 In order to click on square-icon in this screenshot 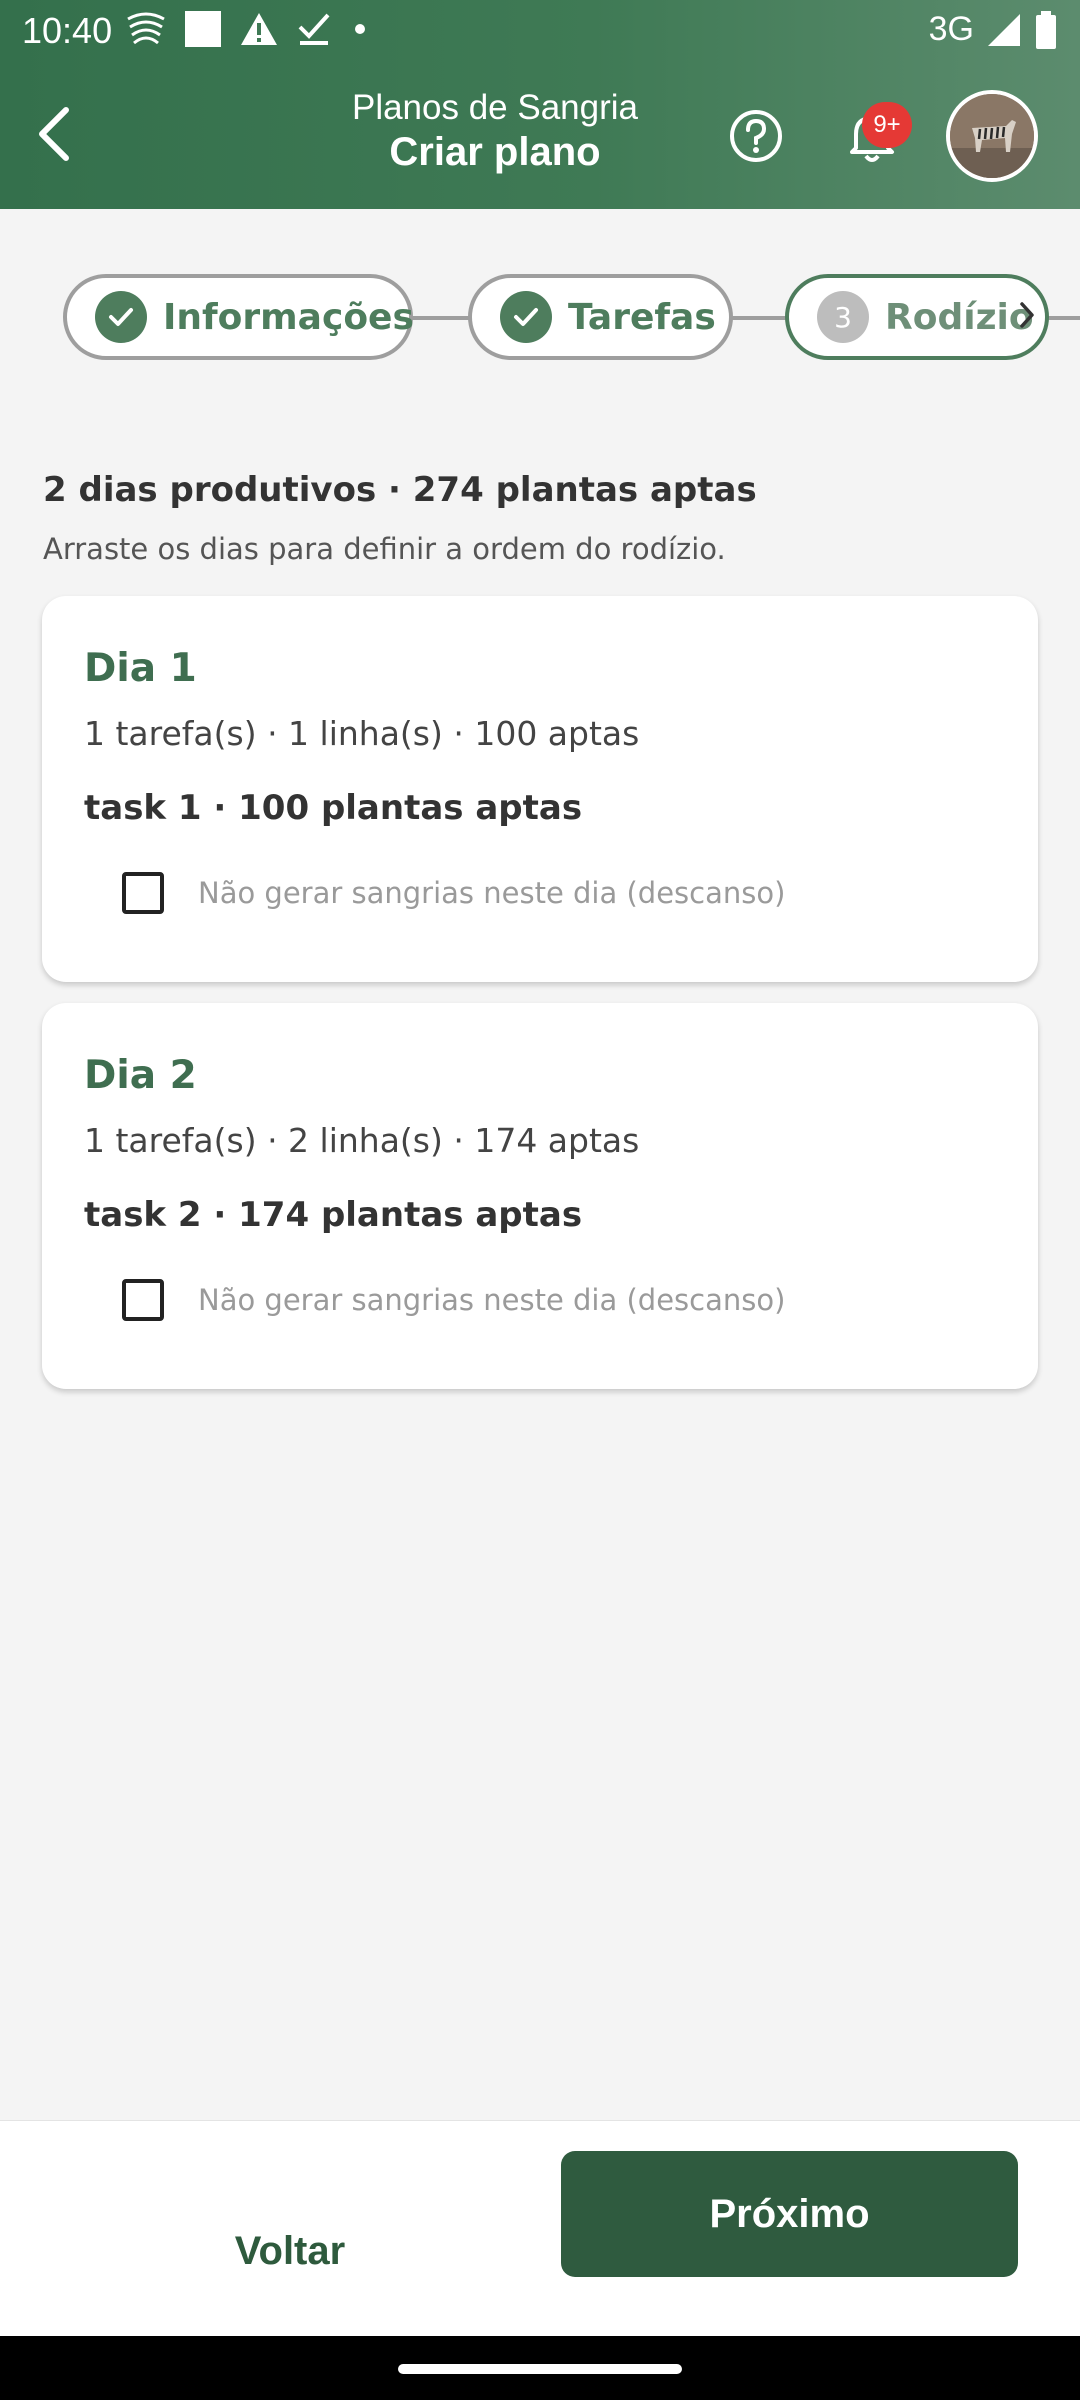, I will do `click(203, 29)`.